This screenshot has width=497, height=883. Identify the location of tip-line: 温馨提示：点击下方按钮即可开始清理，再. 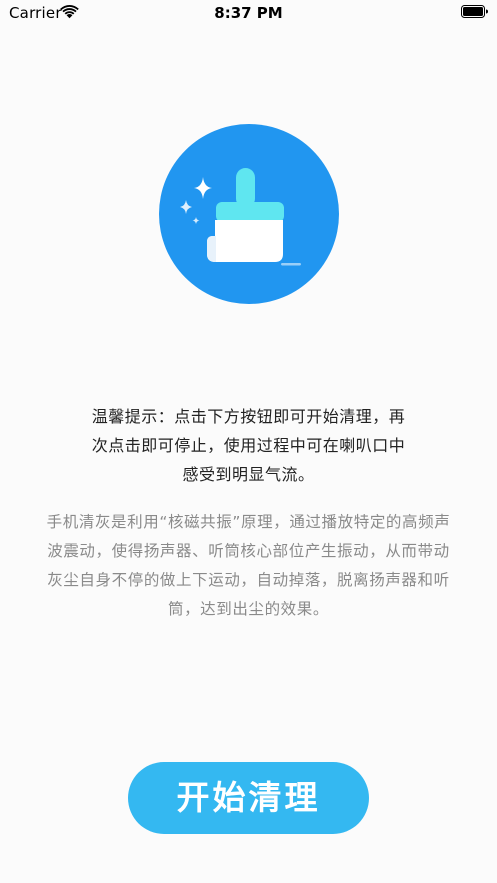
(248, 416).